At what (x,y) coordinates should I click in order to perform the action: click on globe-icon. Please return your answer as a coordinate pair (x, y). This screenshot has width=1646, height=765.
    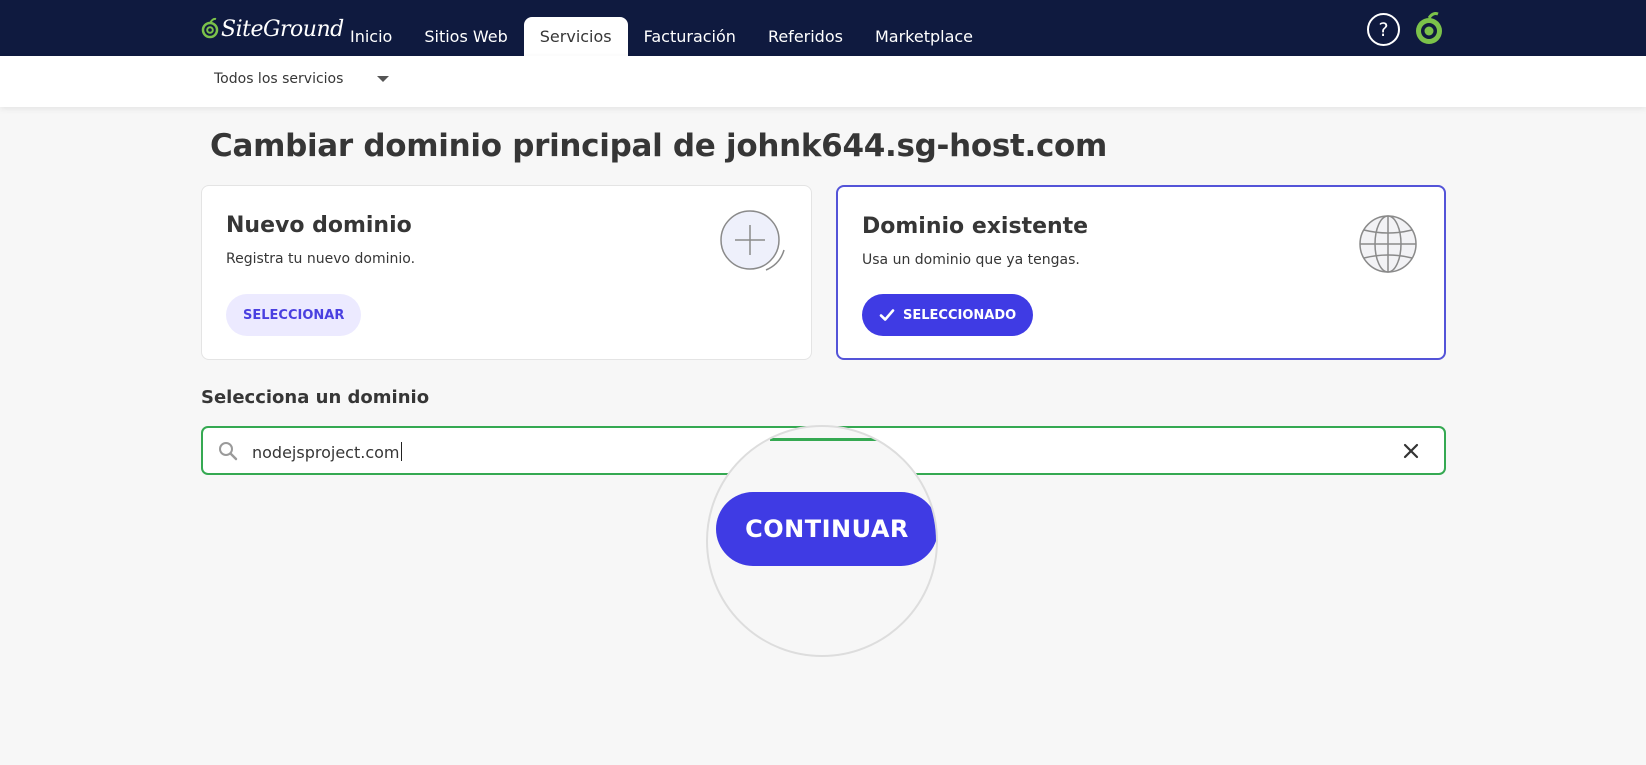
    Looking at the image, I should click on (1388, 244).